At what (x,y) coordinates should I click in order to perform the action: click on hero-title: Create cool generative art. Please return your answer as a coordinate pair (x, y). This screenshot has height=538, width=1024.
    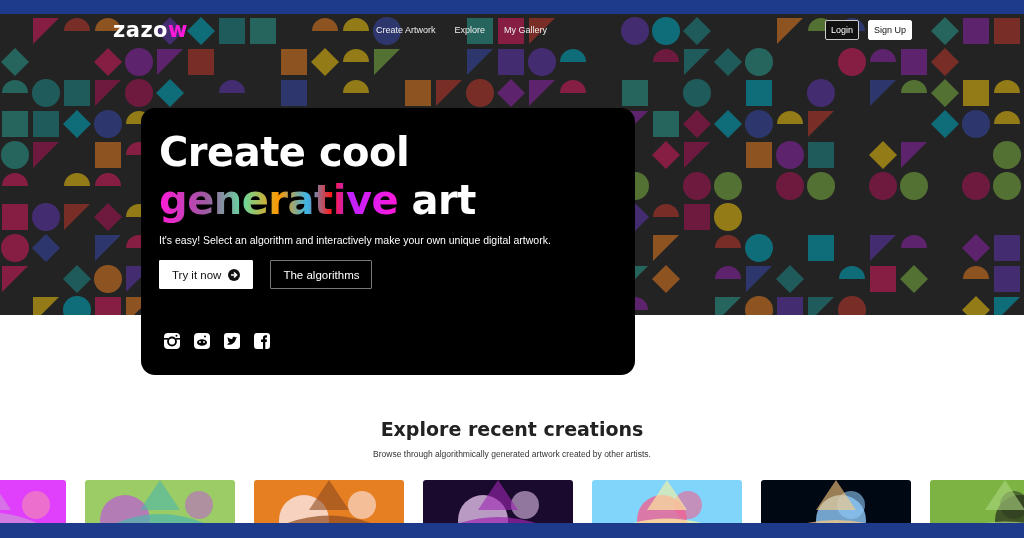
    Looking at the image, I should click on (318, 176).